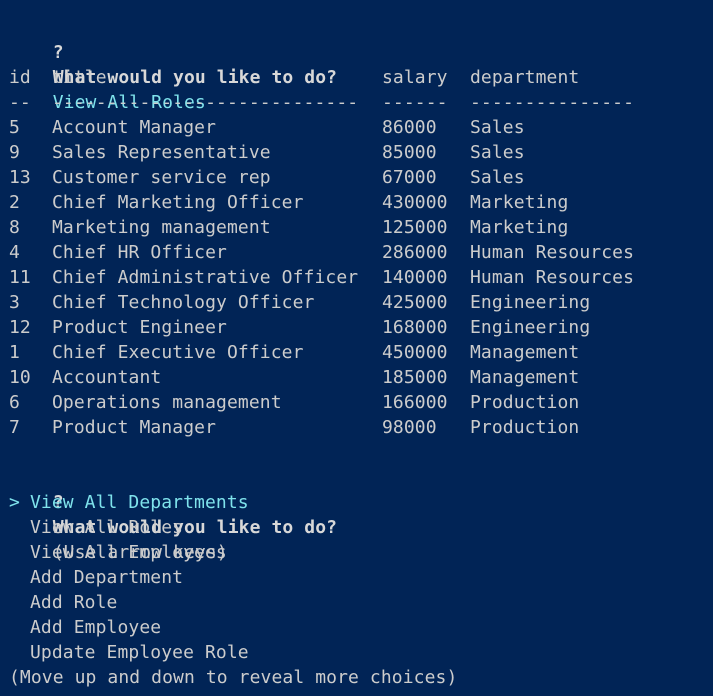  What do you see at coordinates (107, 377) in the screenshot?
I see `cell-title: Accountant` at bounding box center [107, 377].